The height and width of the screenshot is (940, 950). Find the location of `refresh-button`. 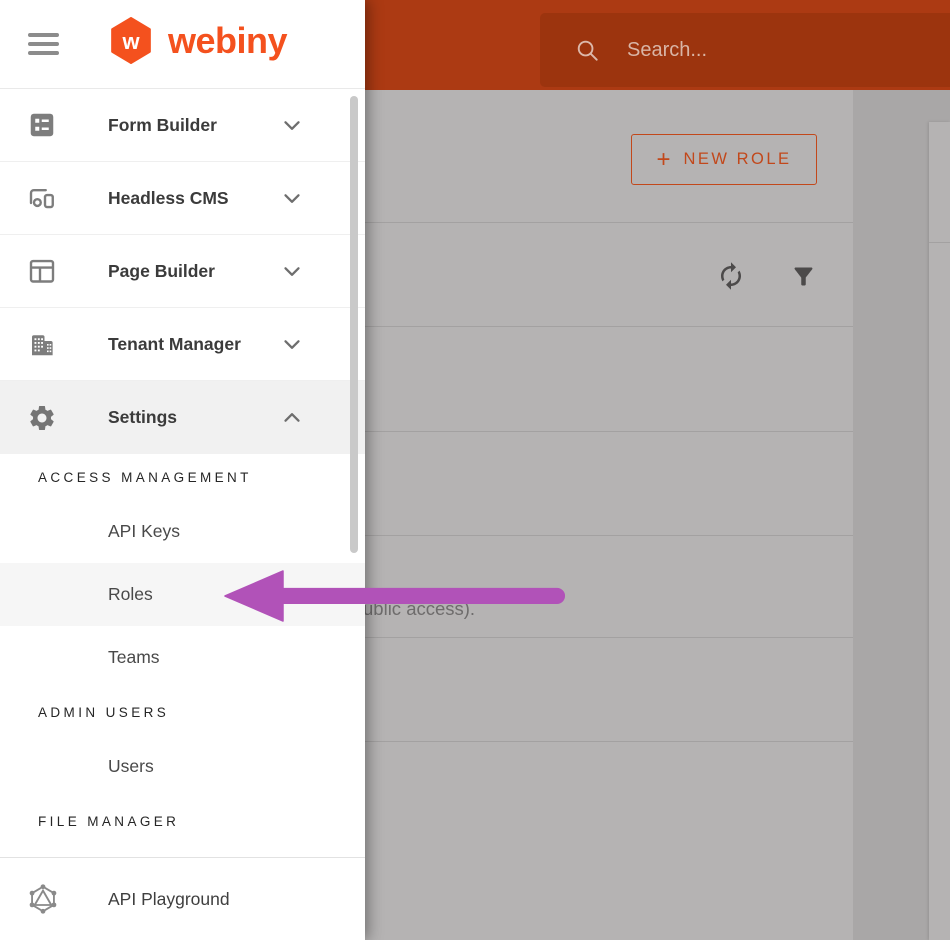

refresh-button is located at coordinates (731, 276).